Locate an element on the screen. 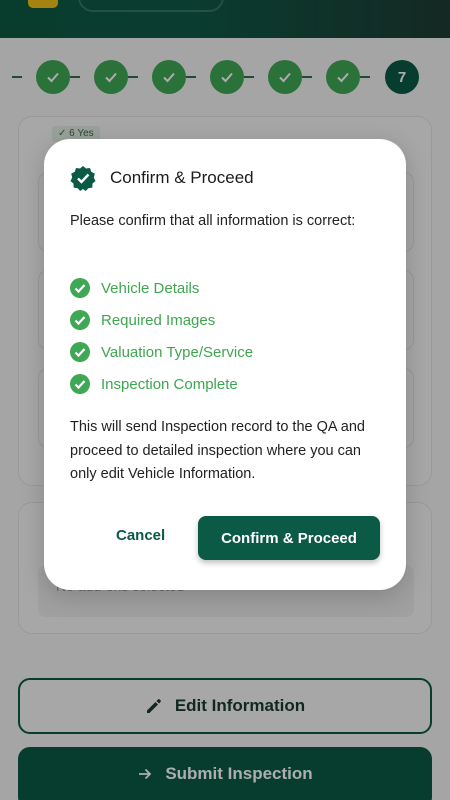  cancel-button: Cancel is located at coordinates (140, 535).